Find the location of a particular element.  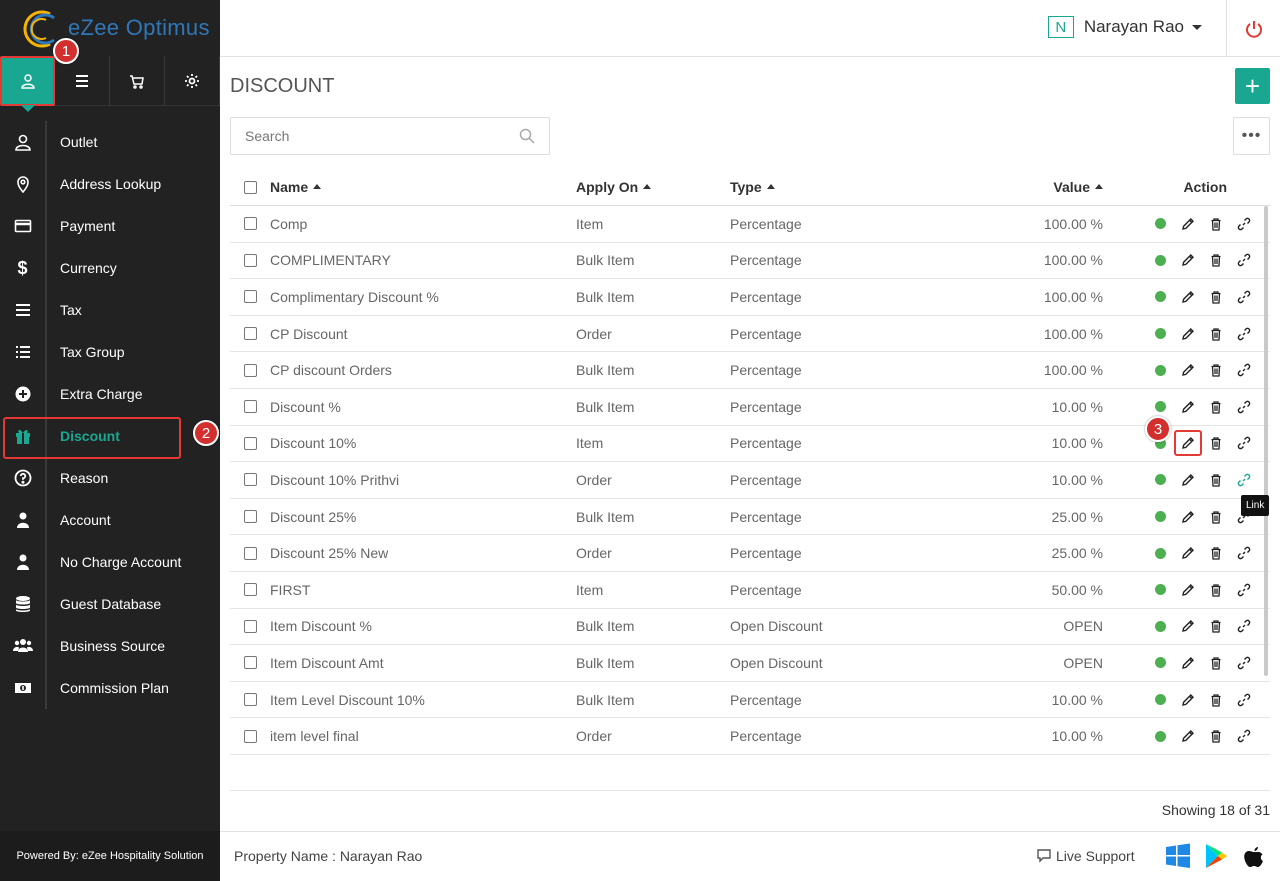

search-icon is located at coordinates (527, 138).